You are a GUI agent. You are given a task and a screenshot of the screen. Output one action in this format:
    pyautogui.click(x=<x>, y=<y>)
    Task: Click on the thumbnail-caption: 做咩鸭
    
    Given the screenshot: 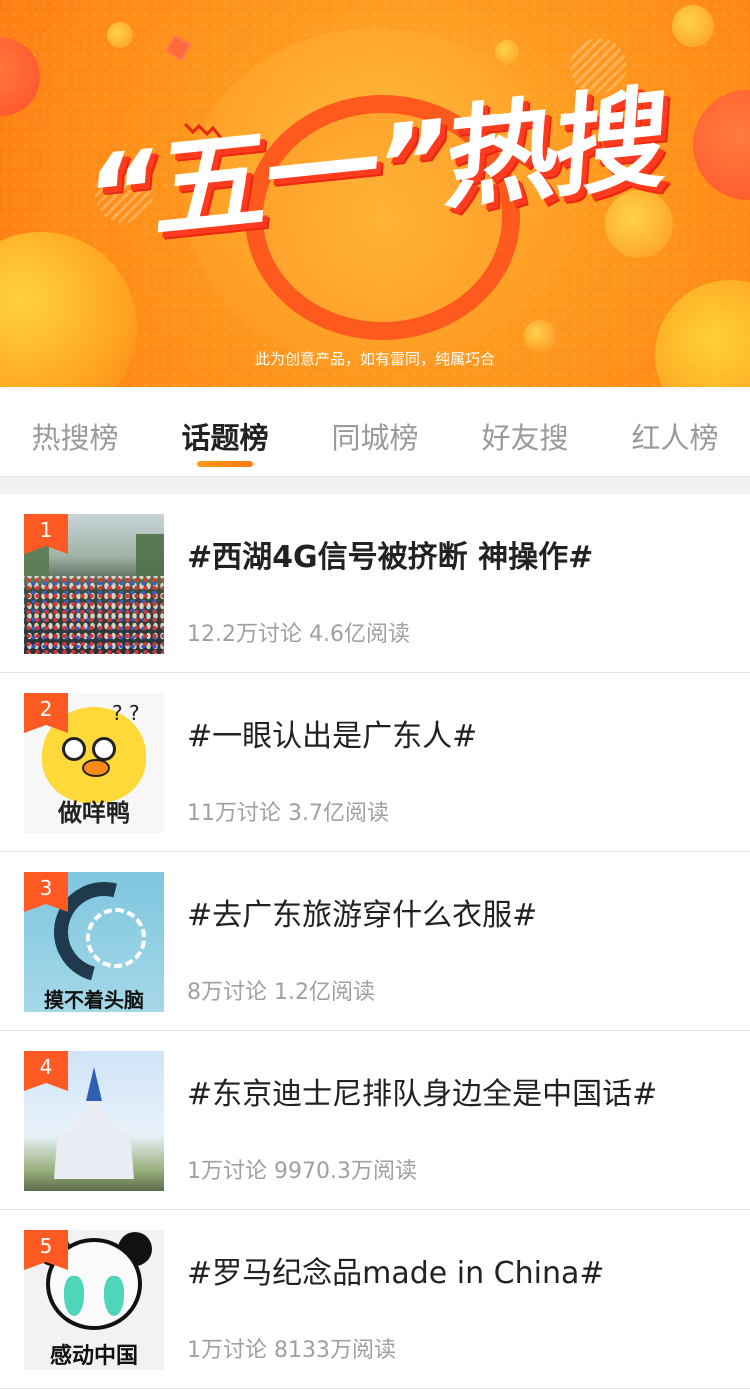 What is the action you would take?
    pyautogui.click(x=94, y=813)
    